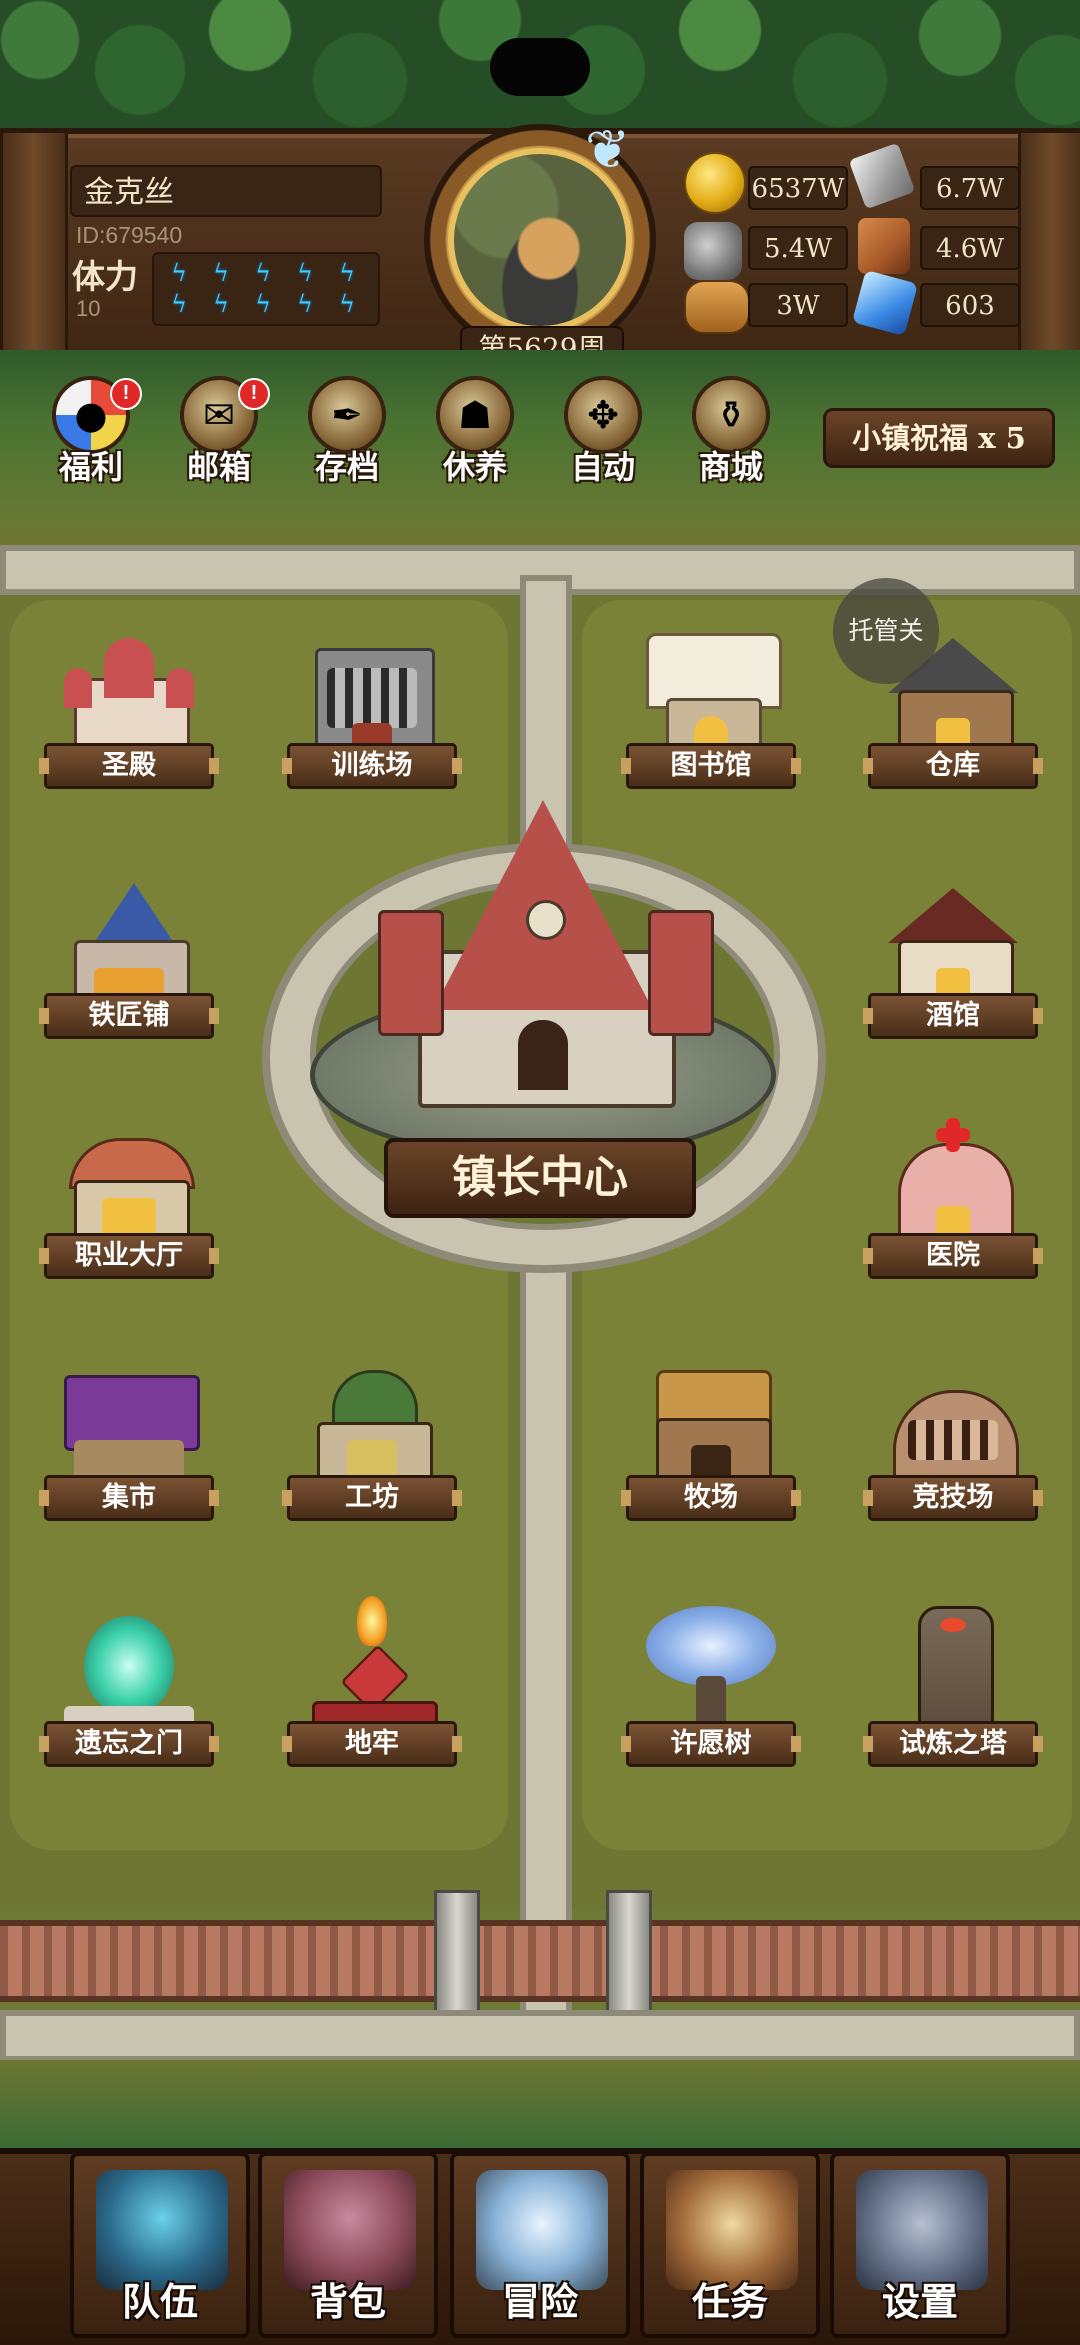 Image resolution: width=1080 pixels, height=2345 pixels. What do you see at coordinates (475, 432) in the screenshot?
I see `menu-rest: ☗ 休养` at bounding box center [475, 432].